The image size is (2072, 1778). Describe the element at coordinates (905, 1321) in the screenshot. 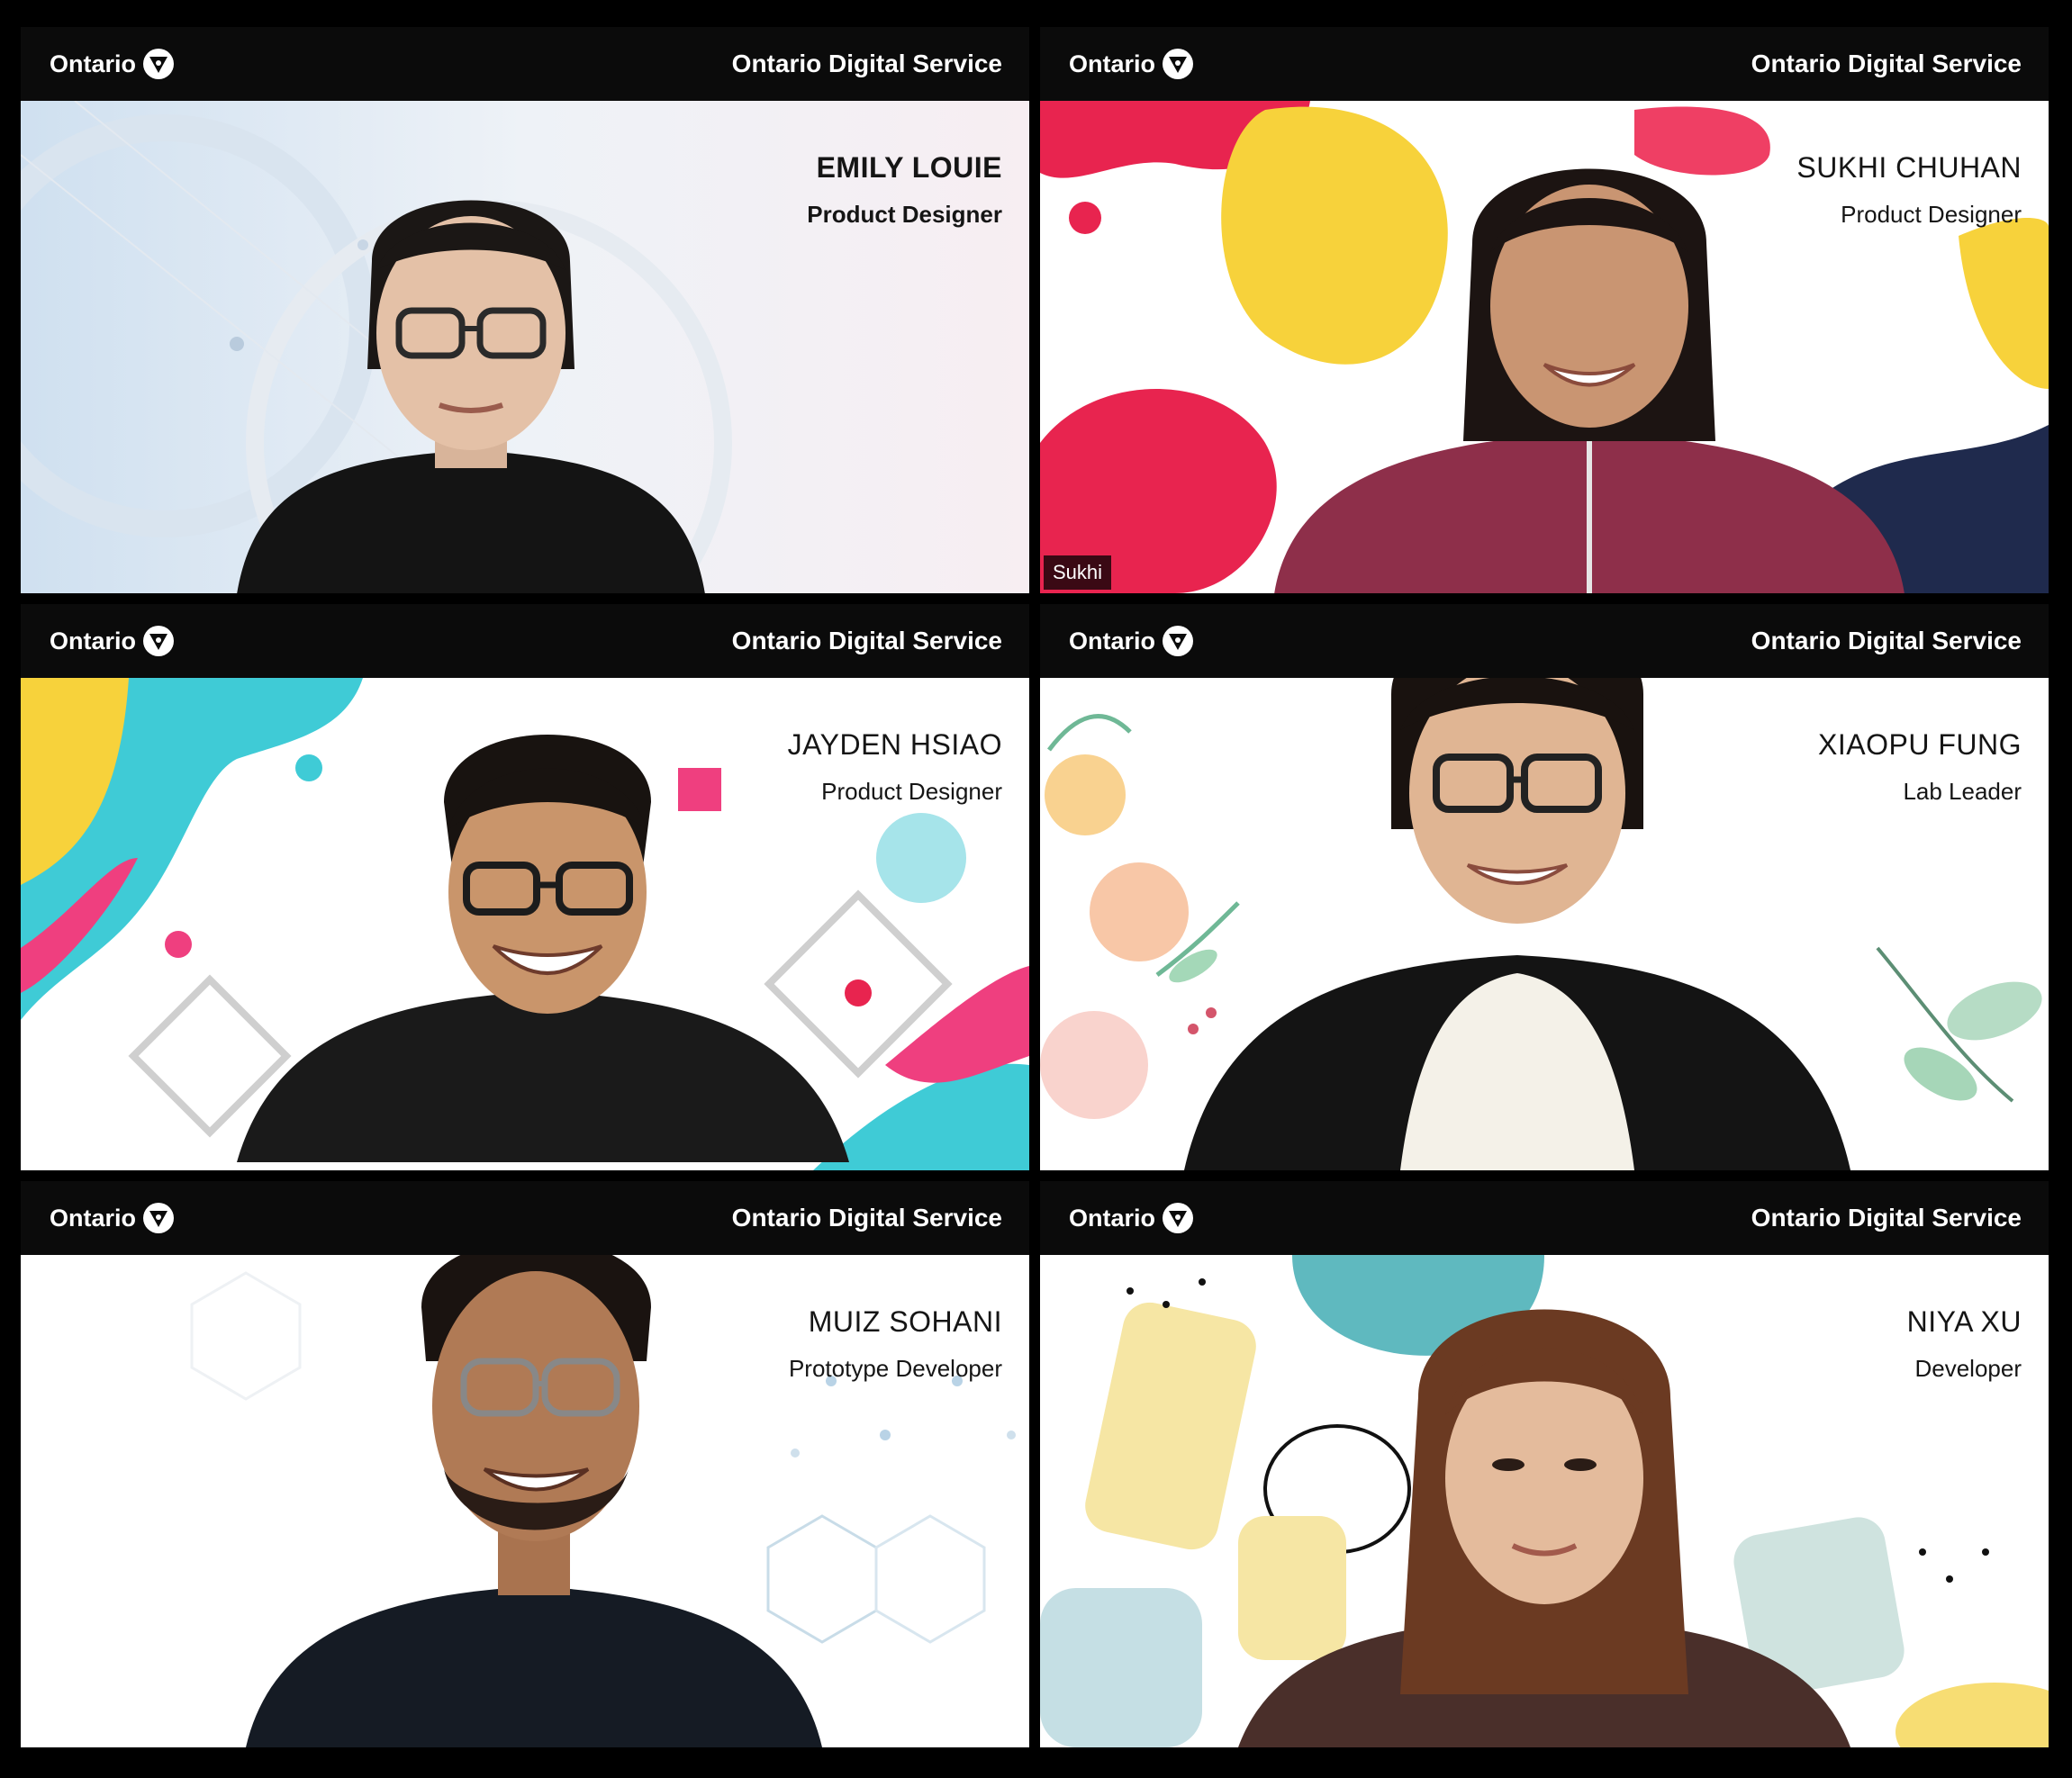

I see `participant-name: MUIZ SOHANI` at that location.